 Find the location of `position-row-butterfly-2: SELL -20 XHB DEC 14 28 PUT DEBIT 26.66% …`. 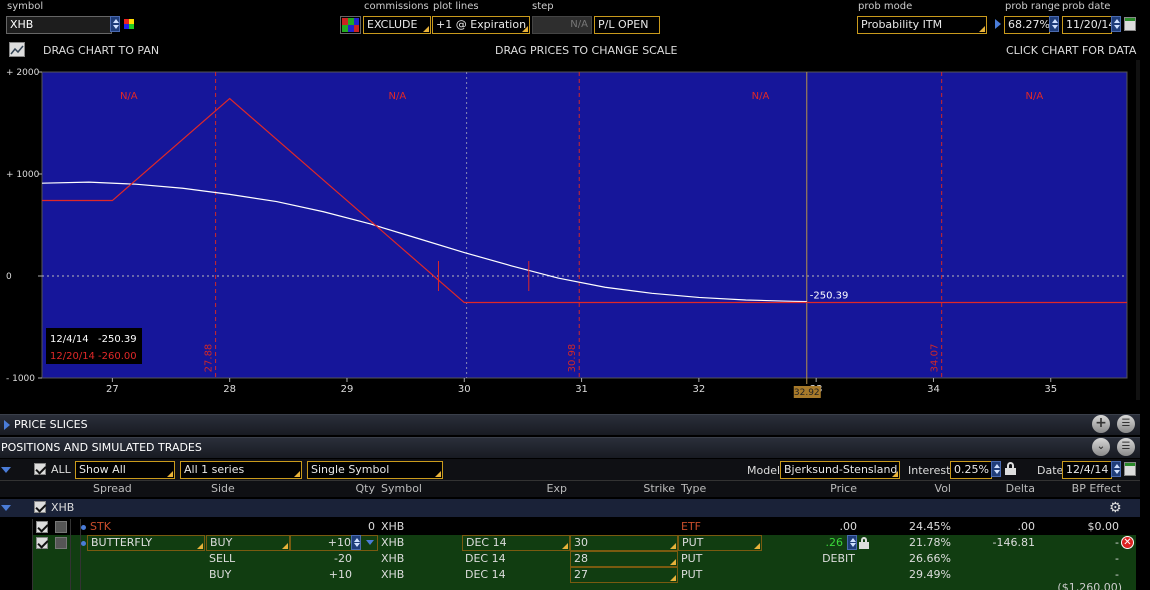

position-row-butterfly-2: SELL -20 XHB DEC 14 28 PUT DEBIT 26.66% … is located at coordinates (570, 559).